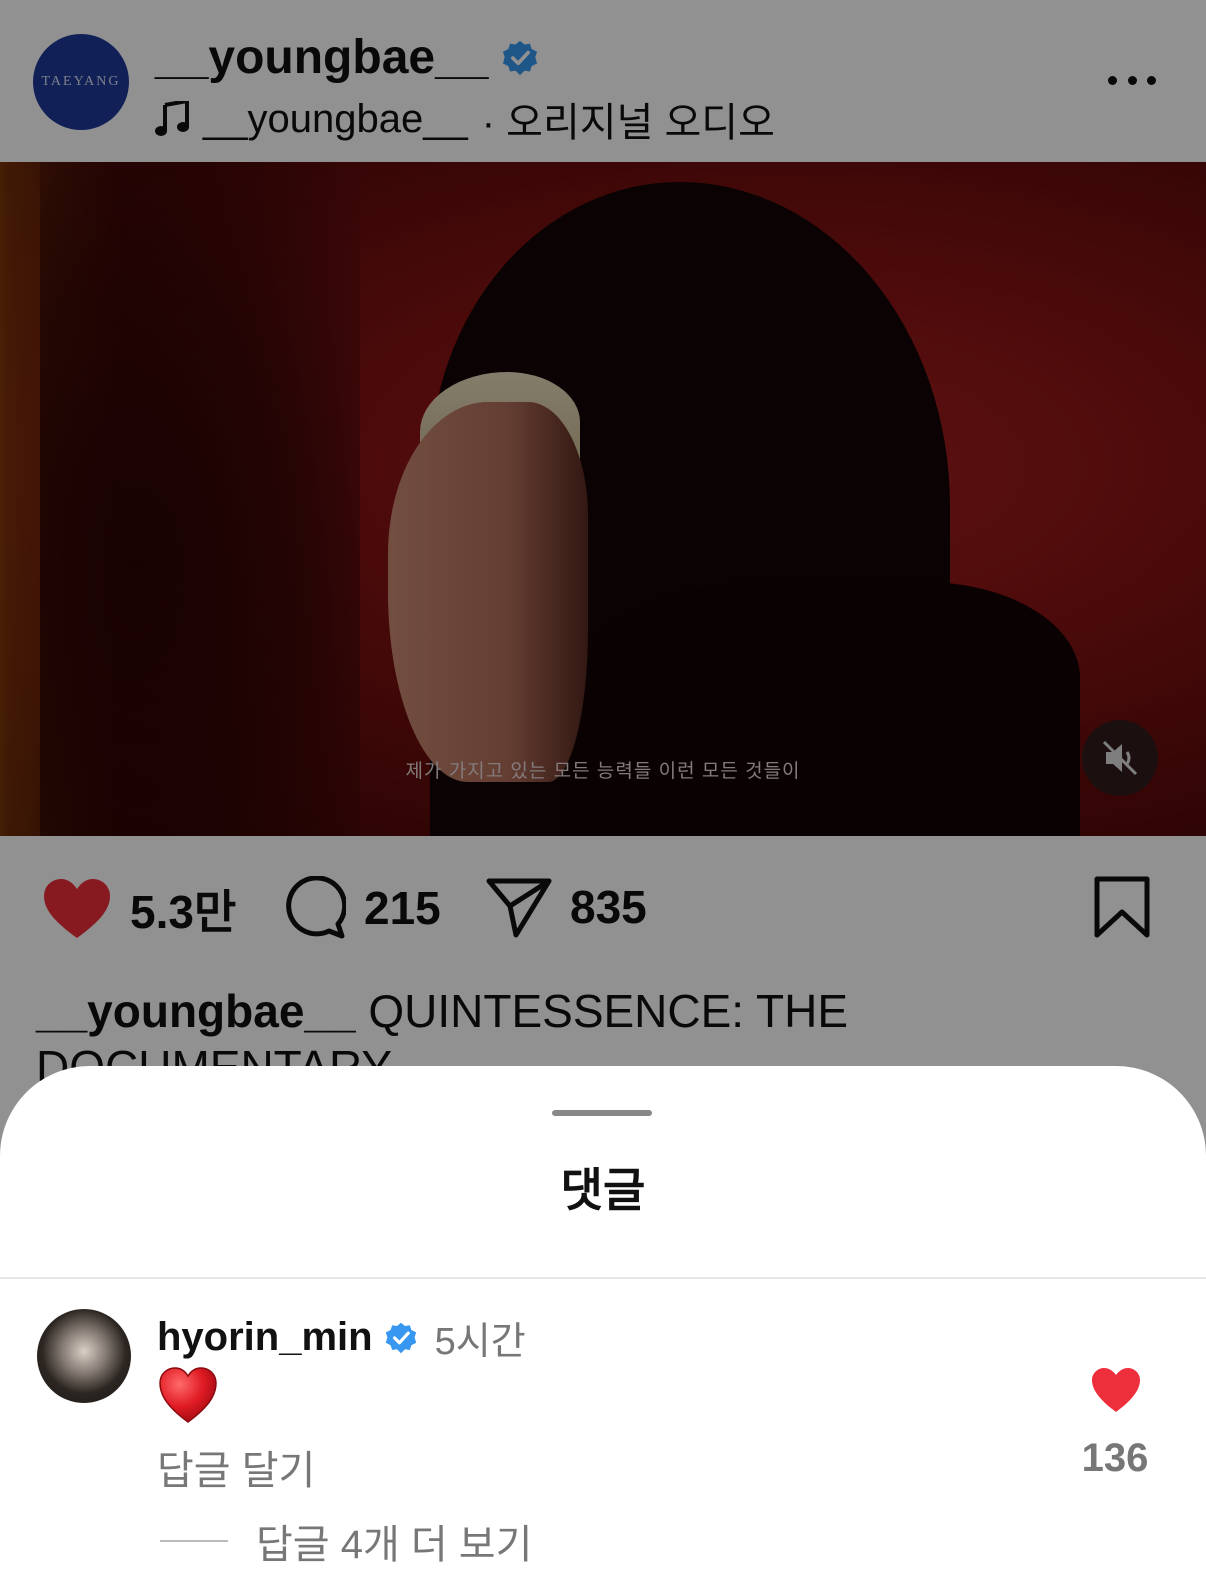 The height and width of the screenshot is (1577, 1206). Describe the element at coordinates (194, 1541) in the screenshot. I see `replies-divider-line` at that location.